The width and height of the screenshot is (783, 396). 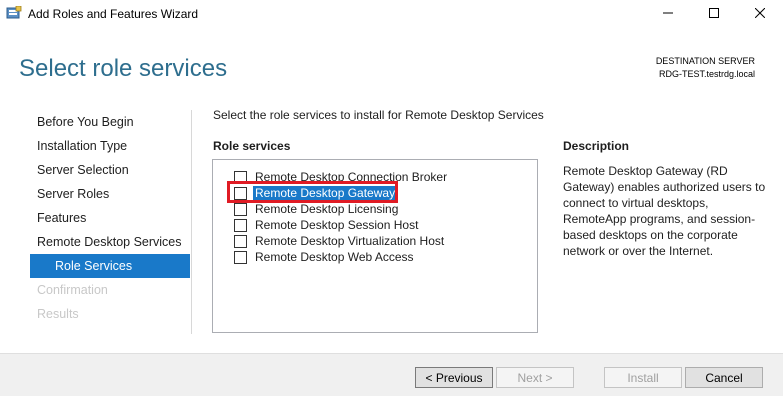 I want to click on role-service-label: Remote Desktop Session Host, so click(x=337, y=225).